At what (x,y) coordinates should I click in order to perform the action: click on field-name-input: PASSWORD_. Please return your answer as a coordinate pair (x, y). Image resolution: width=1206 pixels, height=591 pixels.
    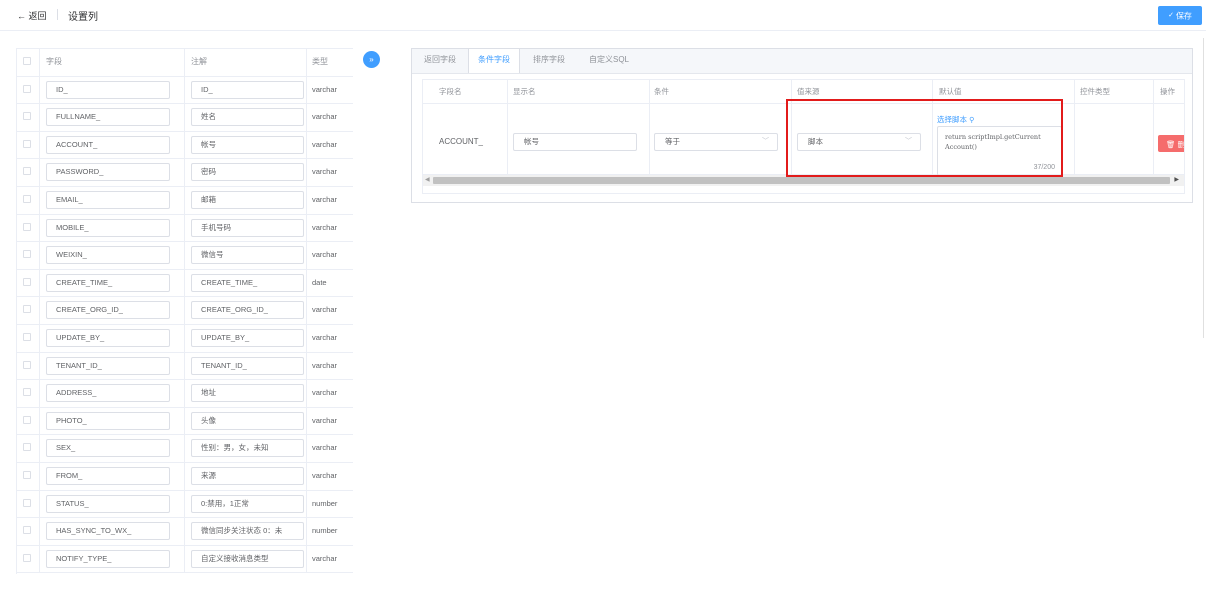
    Looking at the image, I should click on (108, 172).